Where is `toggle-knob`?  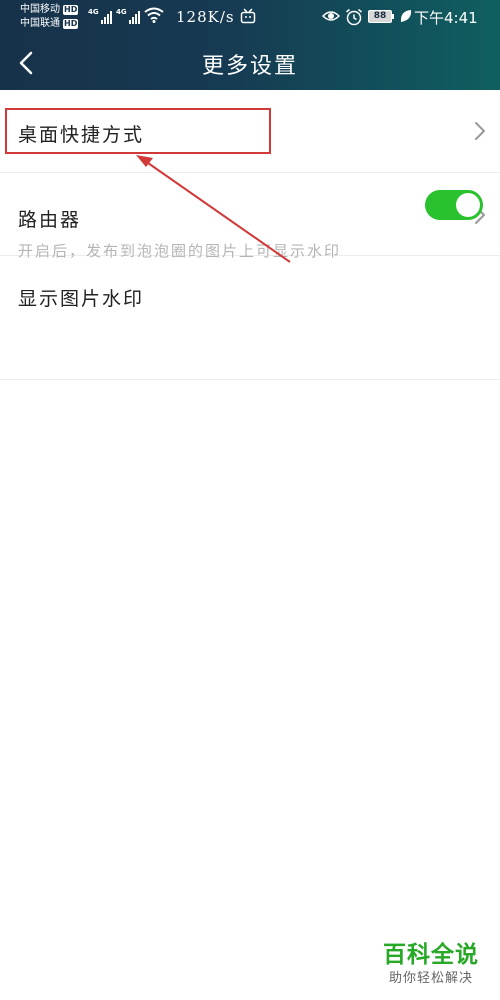 toggle-knob is located at coordinates (468, 205).